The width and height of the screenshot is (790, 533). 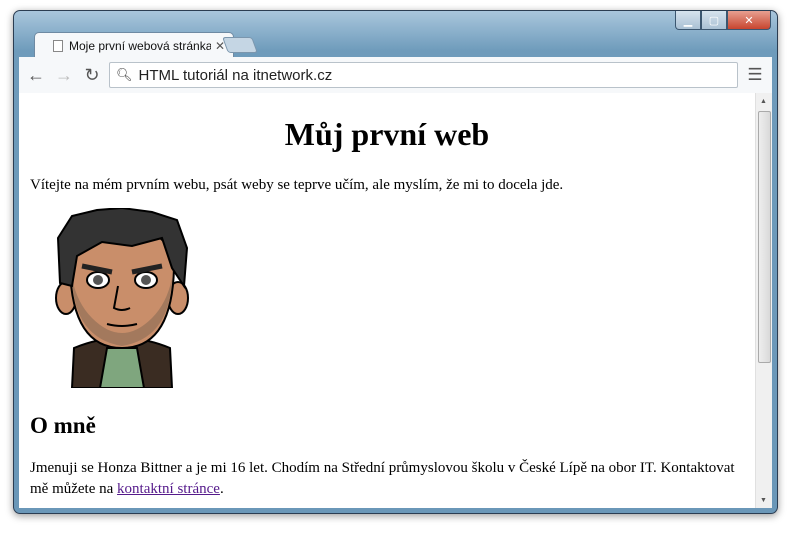 I want to click on forward-icon: →, so click(x=64, y=75).